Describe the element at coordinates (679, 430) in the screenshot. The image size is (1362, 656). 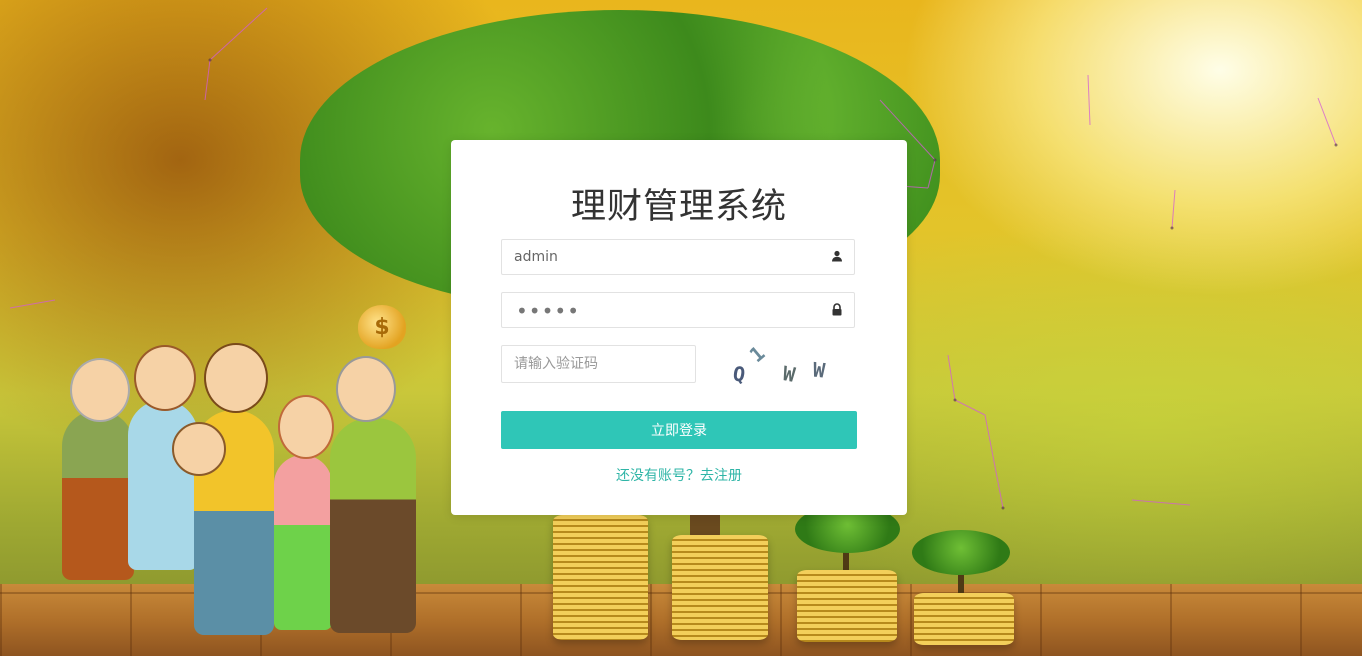
I see `login-button: 立即登录` at that location.